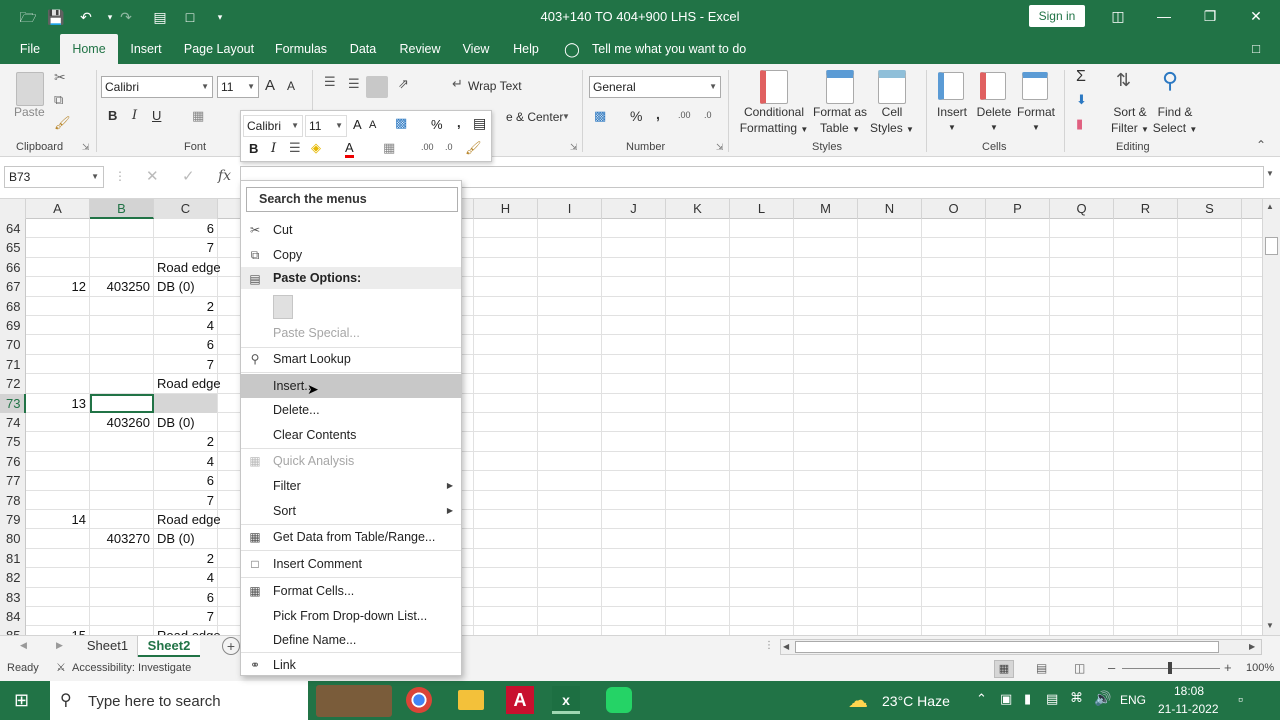 The height and width of the screenshot is (720, 1280). What do you see at coordinates (13, 578) in the screenshot?
I see `row-header: 82` at bounding box center [13, 578].